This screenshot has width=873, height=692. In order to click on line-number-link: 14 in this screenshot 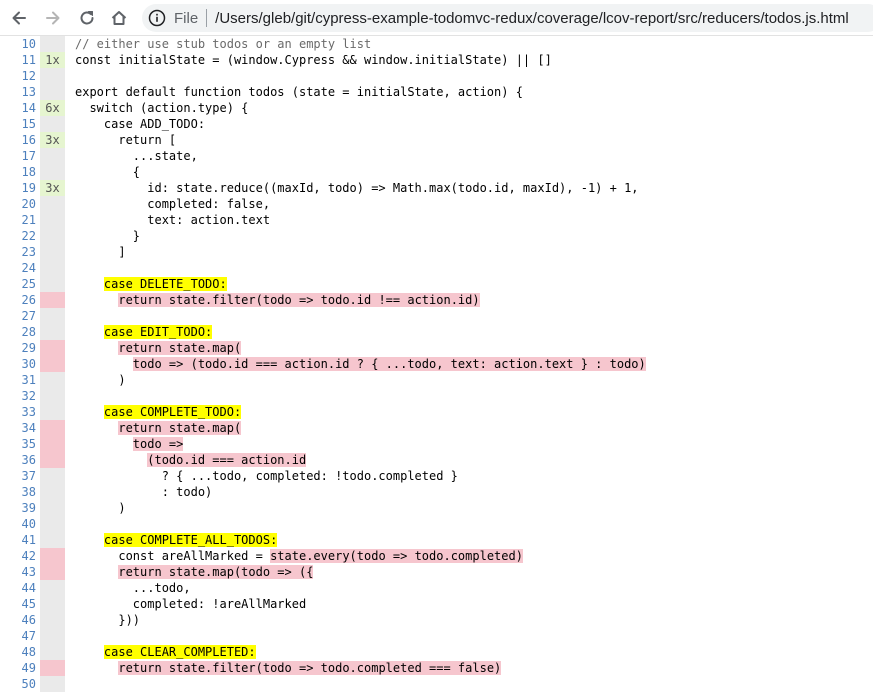, I will do `click(18, 108)`.